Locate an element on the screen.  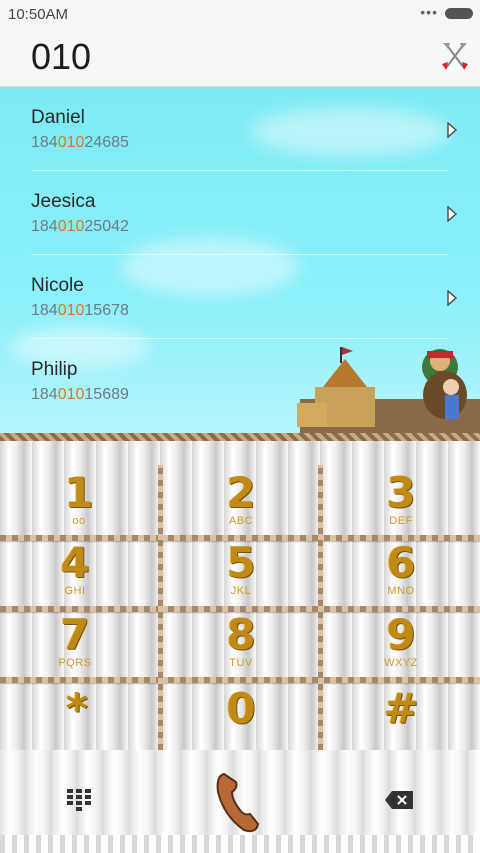
key-0: 0 is located at coordinates (241, 718).